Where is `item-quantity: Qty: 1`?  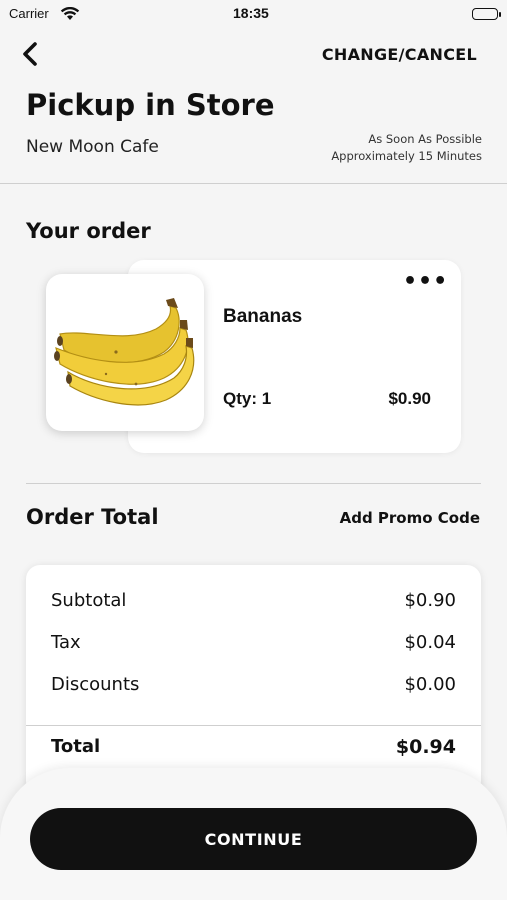 item-quantity: Qty: 1 is located at coordinates (247, 398).